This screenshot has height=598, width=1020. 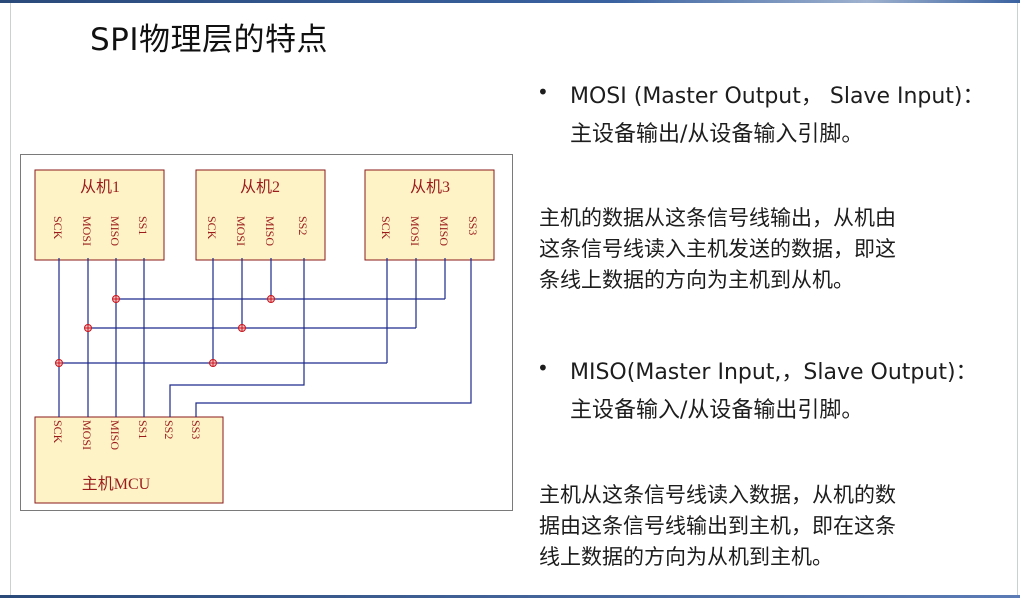 What do you see at coordinates (777, 96) in the screenshot?
I see `mosi-heading: MOSI (Master Output， Slave Input)：` at bounding box center [777, 96].